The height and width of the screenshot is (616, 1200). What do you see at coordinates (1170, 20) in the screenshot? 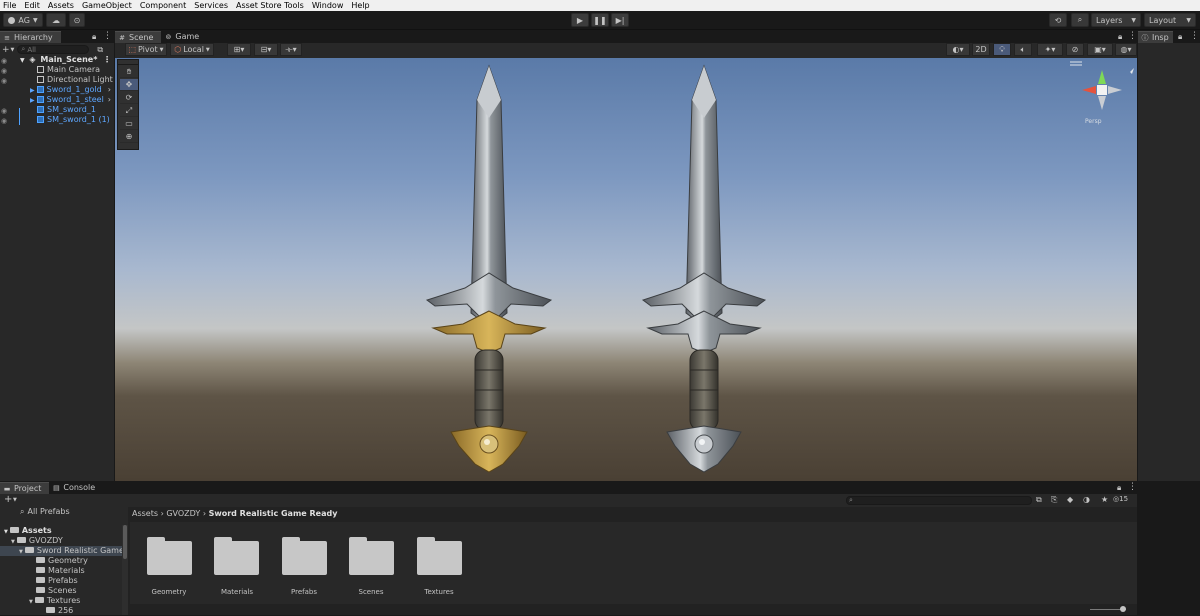
I see `layout-dropdown: Layout ▼` at bounding box center [1170, 20].